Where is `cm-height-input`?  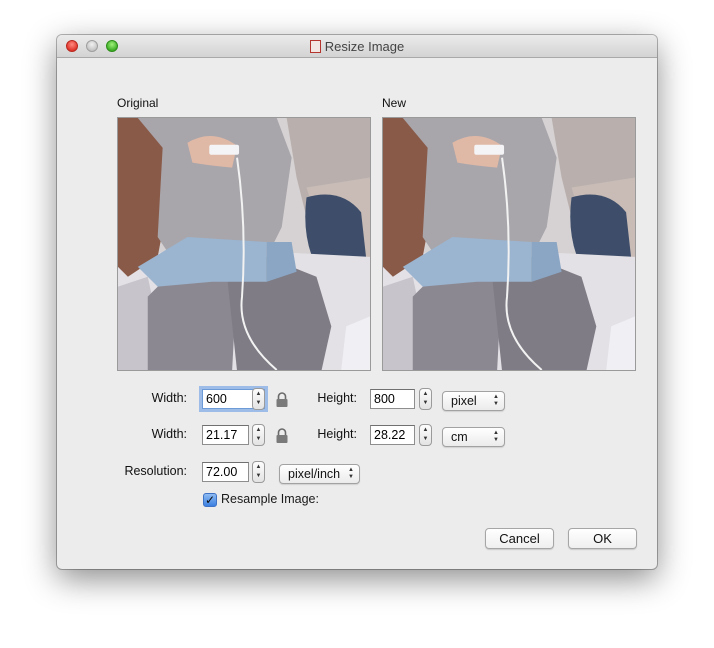 cm-height-input is located at coordinates (392, 435).